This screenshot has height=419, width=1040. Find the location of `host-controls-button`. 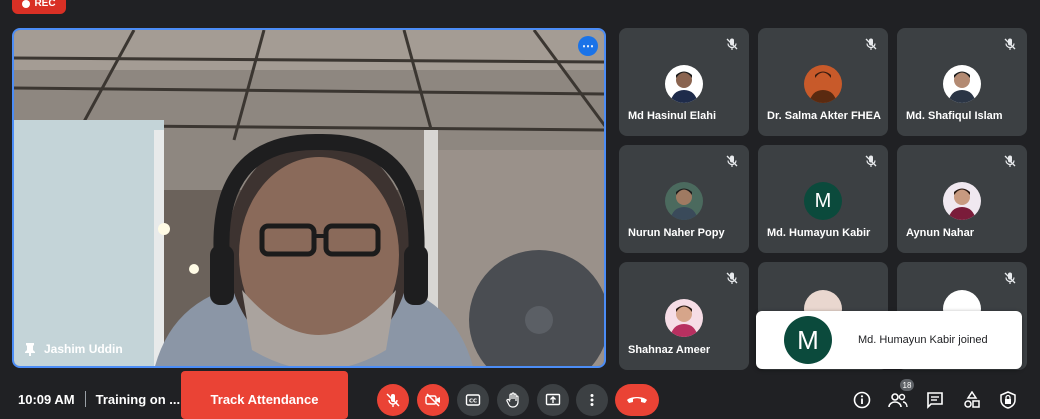

host-controls-button is located at coordinates (1008, 400).